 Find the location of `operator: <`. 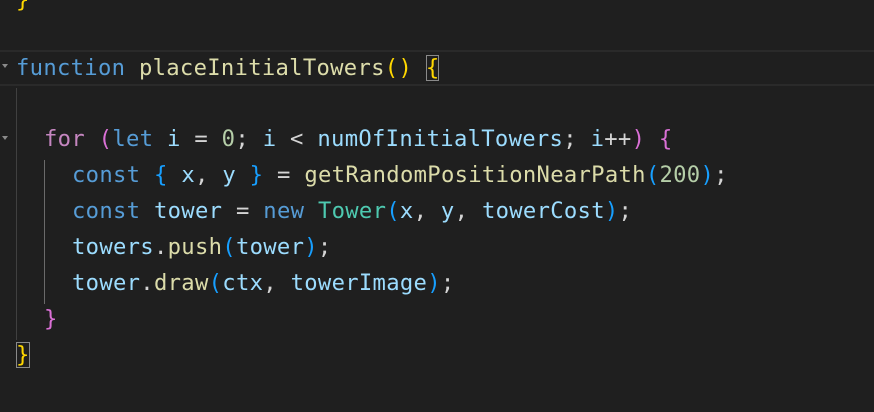

operator: < is located at coordinates (297, 139).